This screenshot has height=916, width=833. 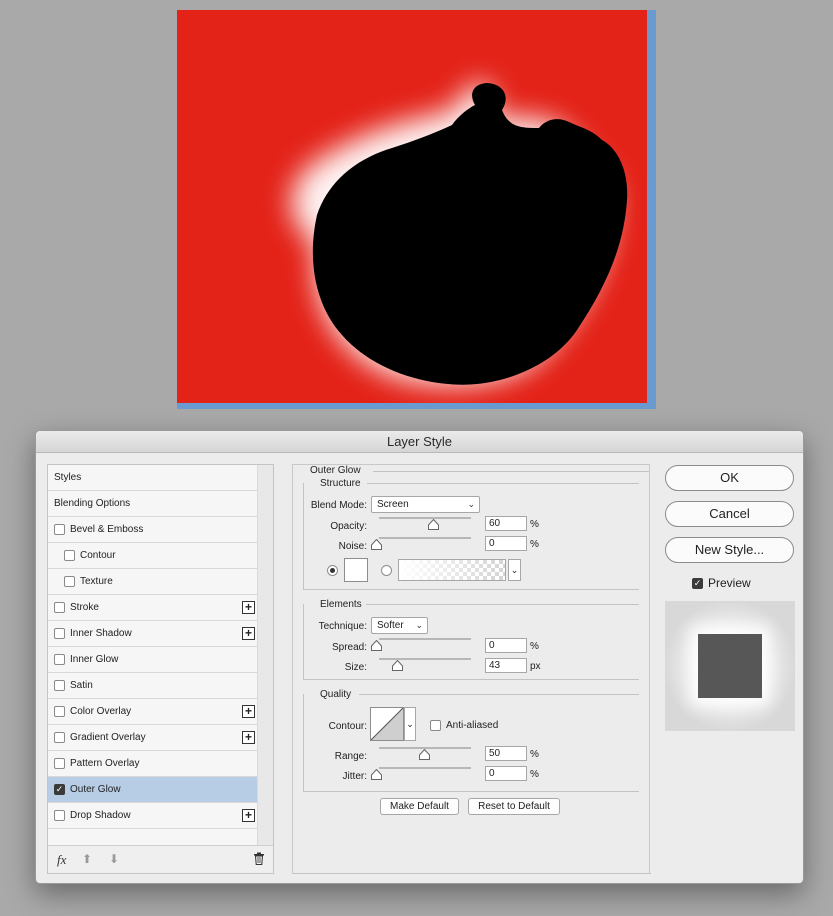 What do you see at coordinates (433, 524) in the screenshot?
I see `opacity-slider-thumb` at bounding box center [433, 524].